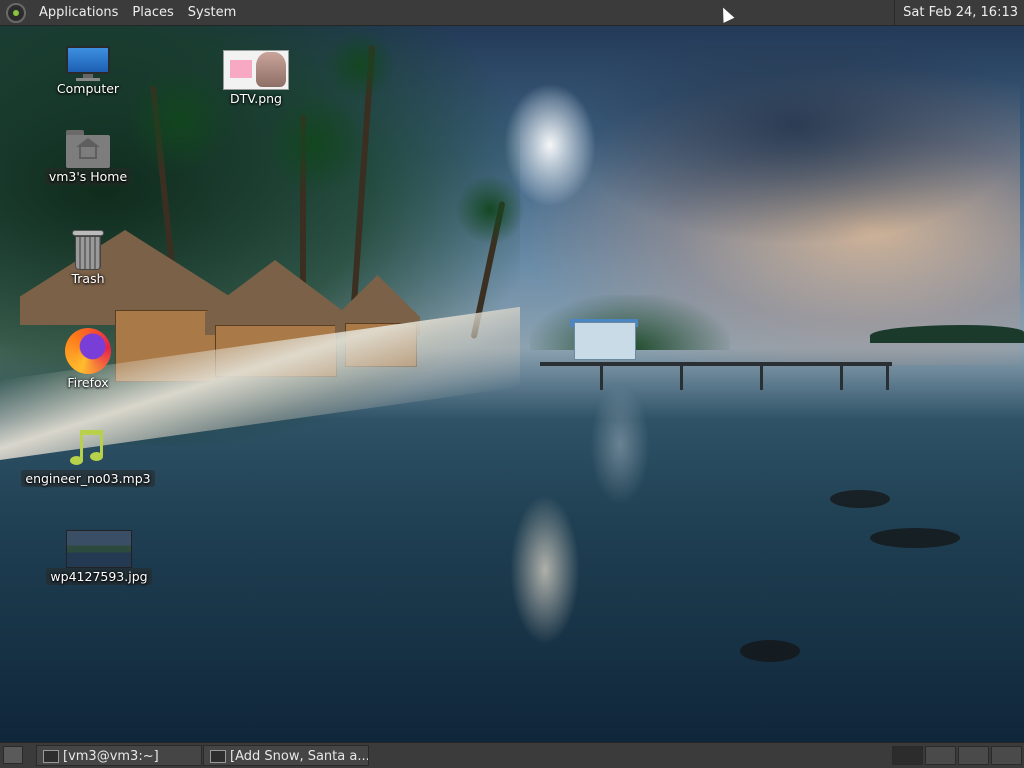  Describe the element at coordinates (88, 149) in the screenshot. I see `home-folder-icon` at that location.